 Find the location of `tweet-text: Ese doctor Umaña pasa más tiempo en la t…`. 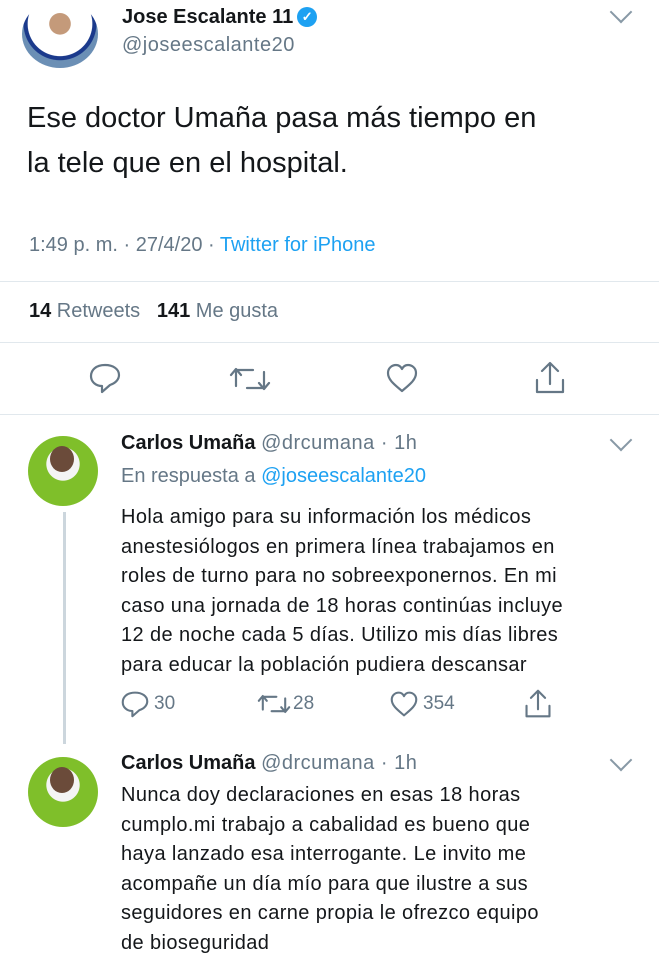

tweet-text: Ese doctor Umaña pasa más tiempo en la t… is located at coordinates (281, 141).